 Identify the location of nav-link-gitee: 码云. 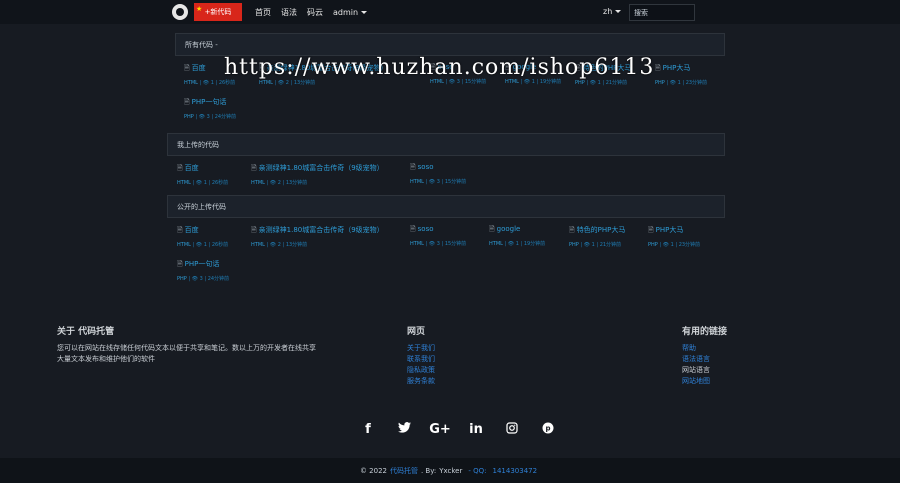
(315, 12).